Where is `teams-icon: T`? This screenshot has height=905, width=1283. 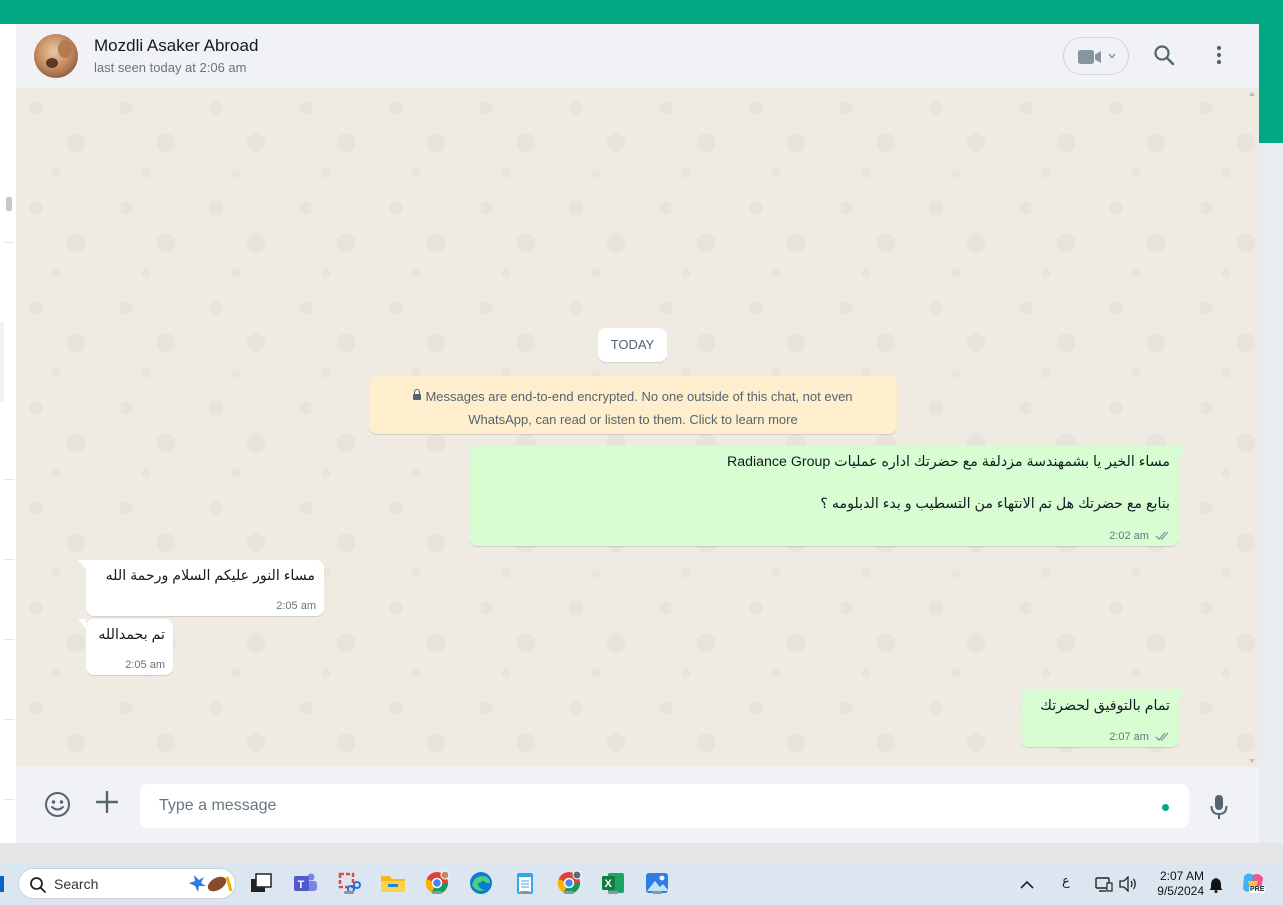 teams-icon: T is located at coordinates (305, 883).